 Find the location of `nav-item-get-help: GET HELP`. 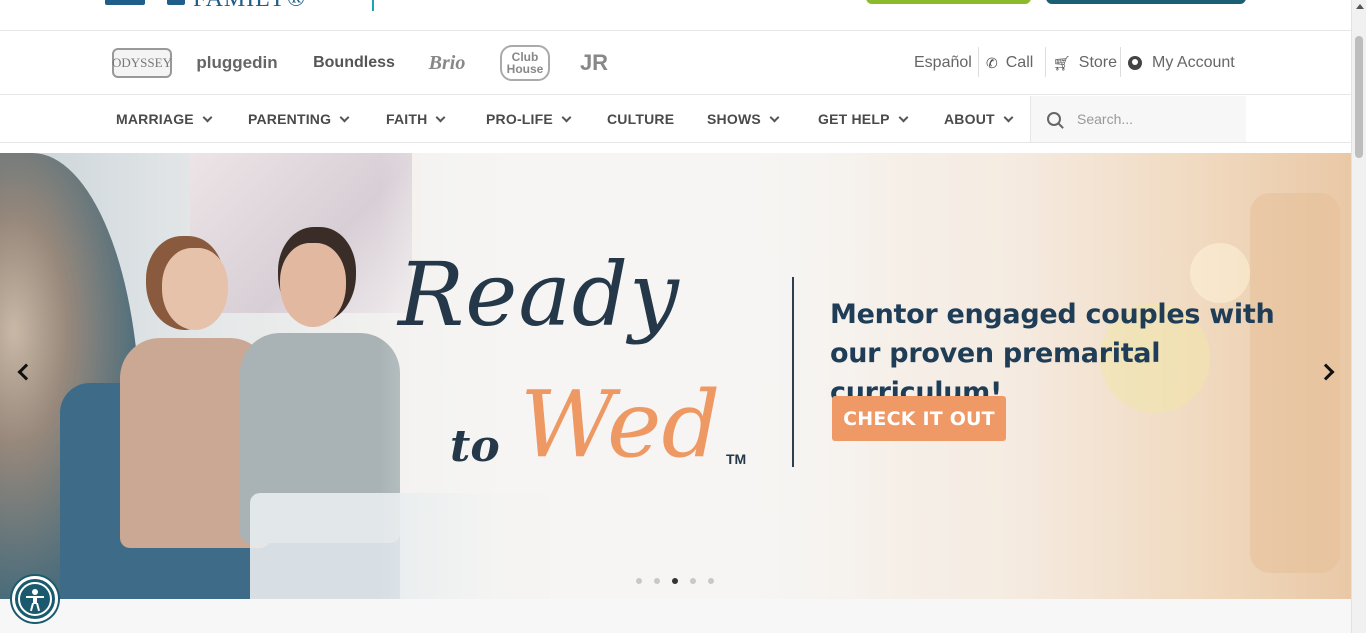

nav-item-get-help: GET HELP is located at coordinates (863, 119).